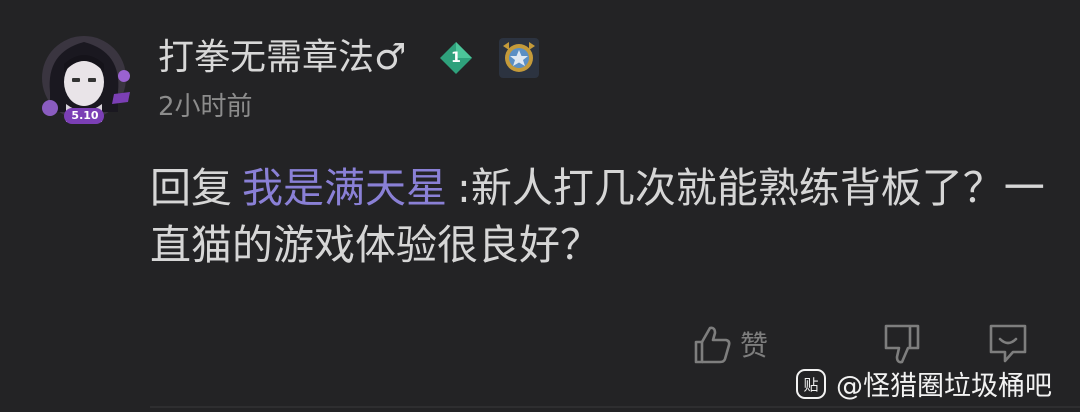 The image size is (1080, 412). I want to click on user-avatar: 5.10, so click(84, 80).